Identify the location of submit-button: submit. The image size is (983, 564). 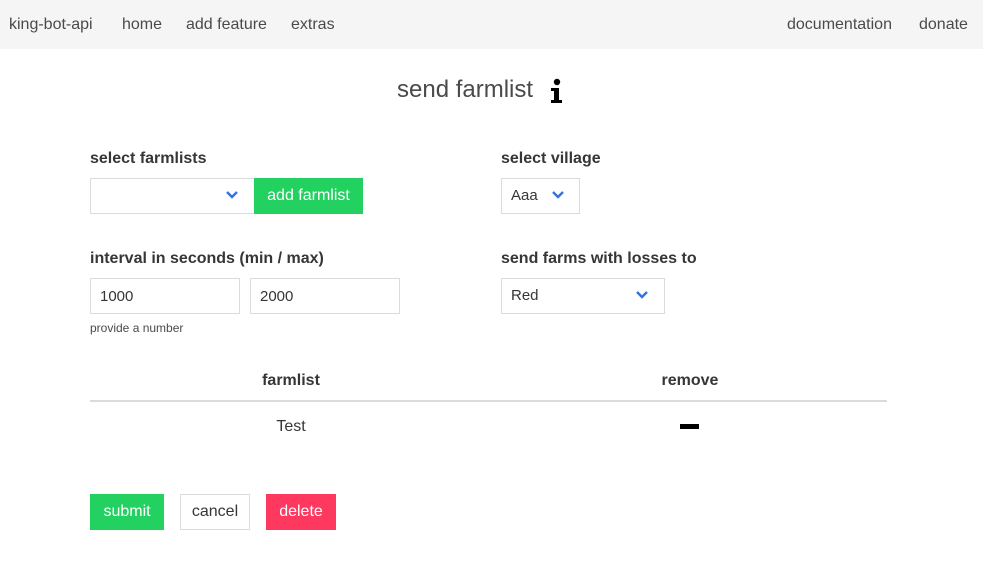
(127, 512).